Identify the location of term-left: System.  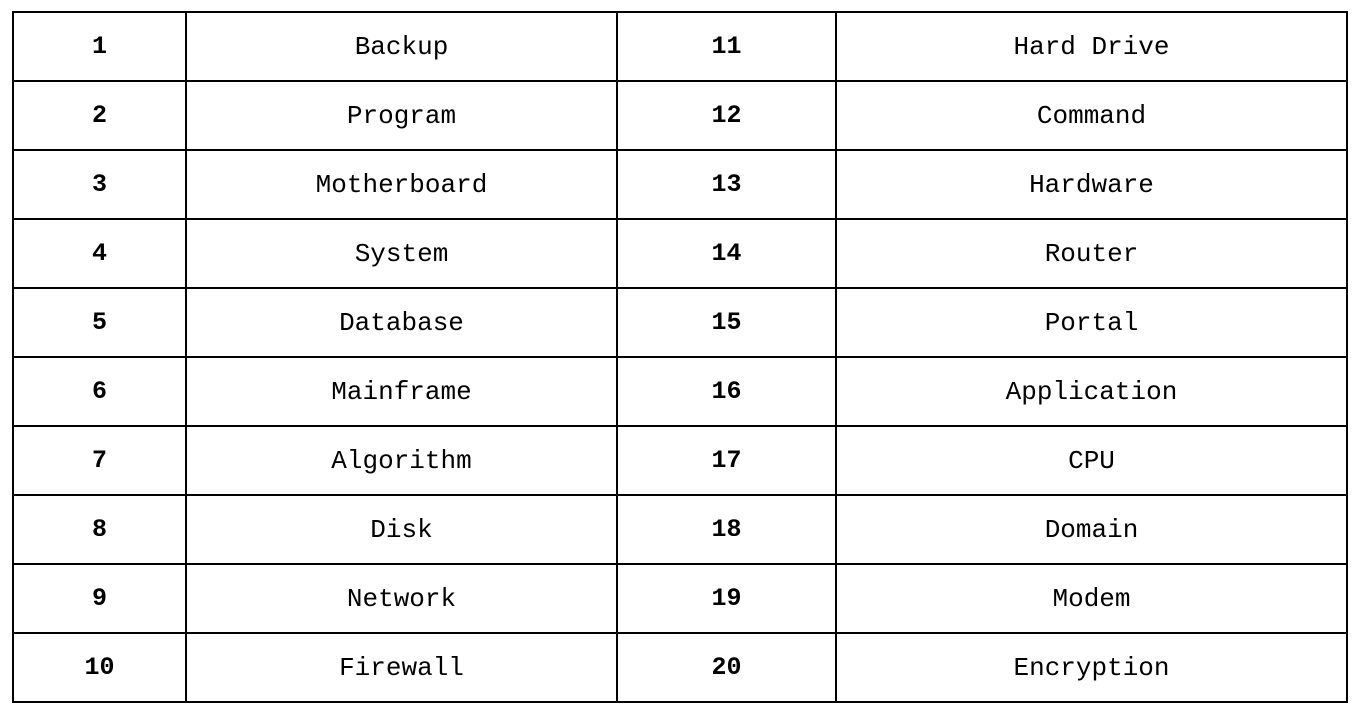
(401, 253).